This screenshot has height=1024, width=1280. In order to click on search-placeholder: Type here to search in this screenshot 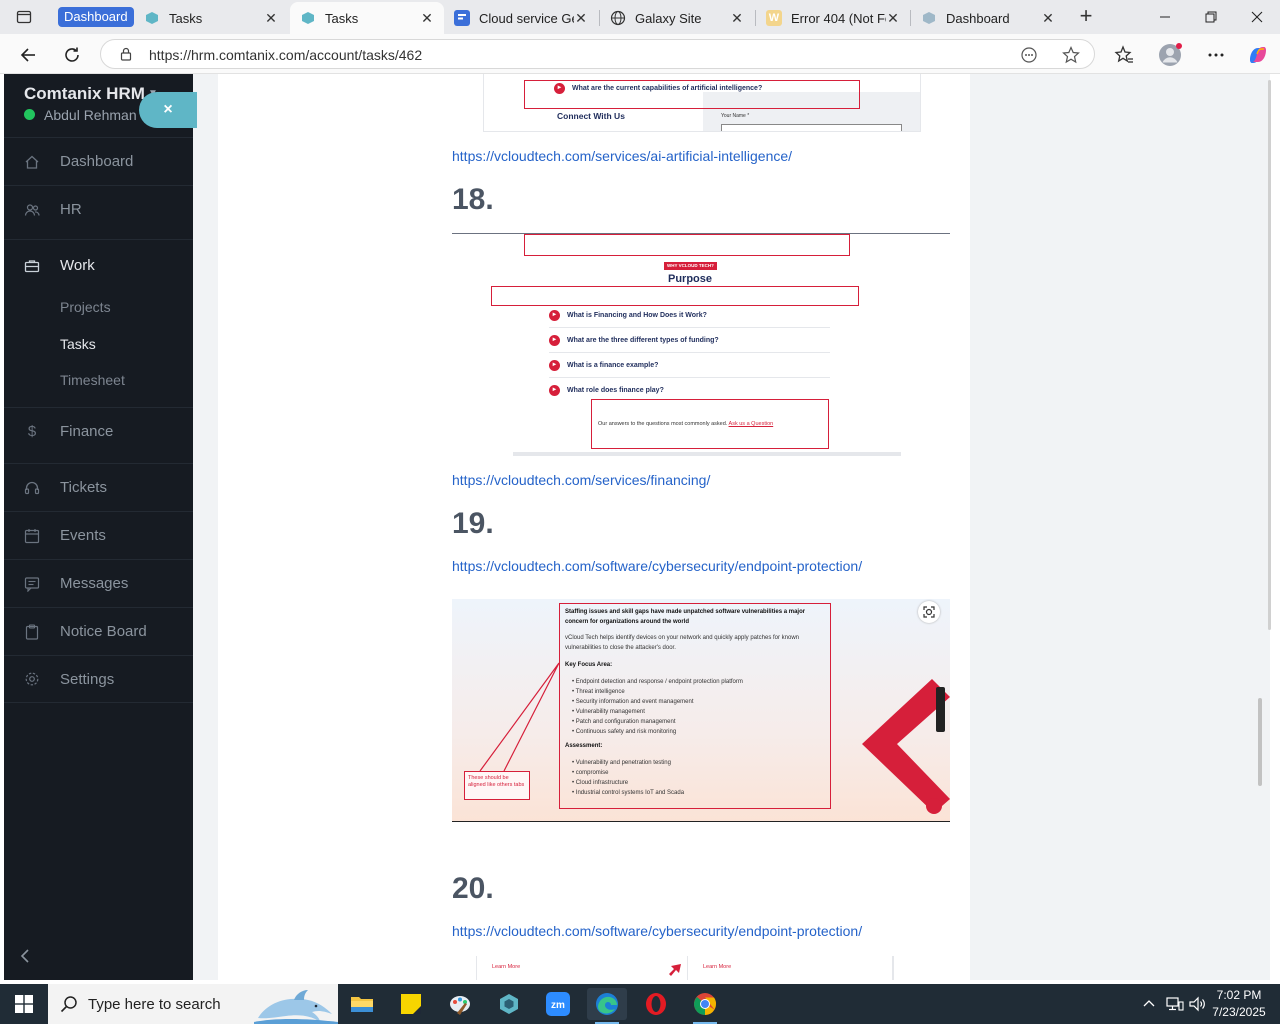, I will do `click(154, 1004)`.